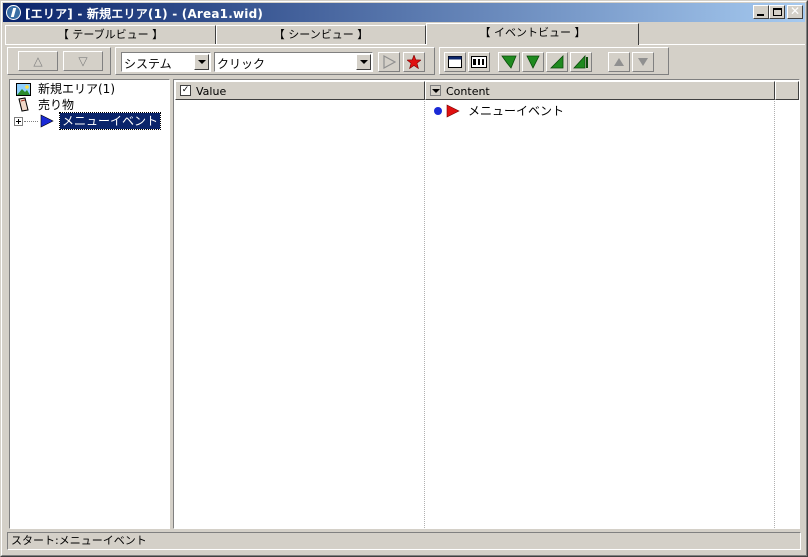 This screenshot has height=557, width=808. I want to click on triangle-down-icon: ▽, so click(83, 61).